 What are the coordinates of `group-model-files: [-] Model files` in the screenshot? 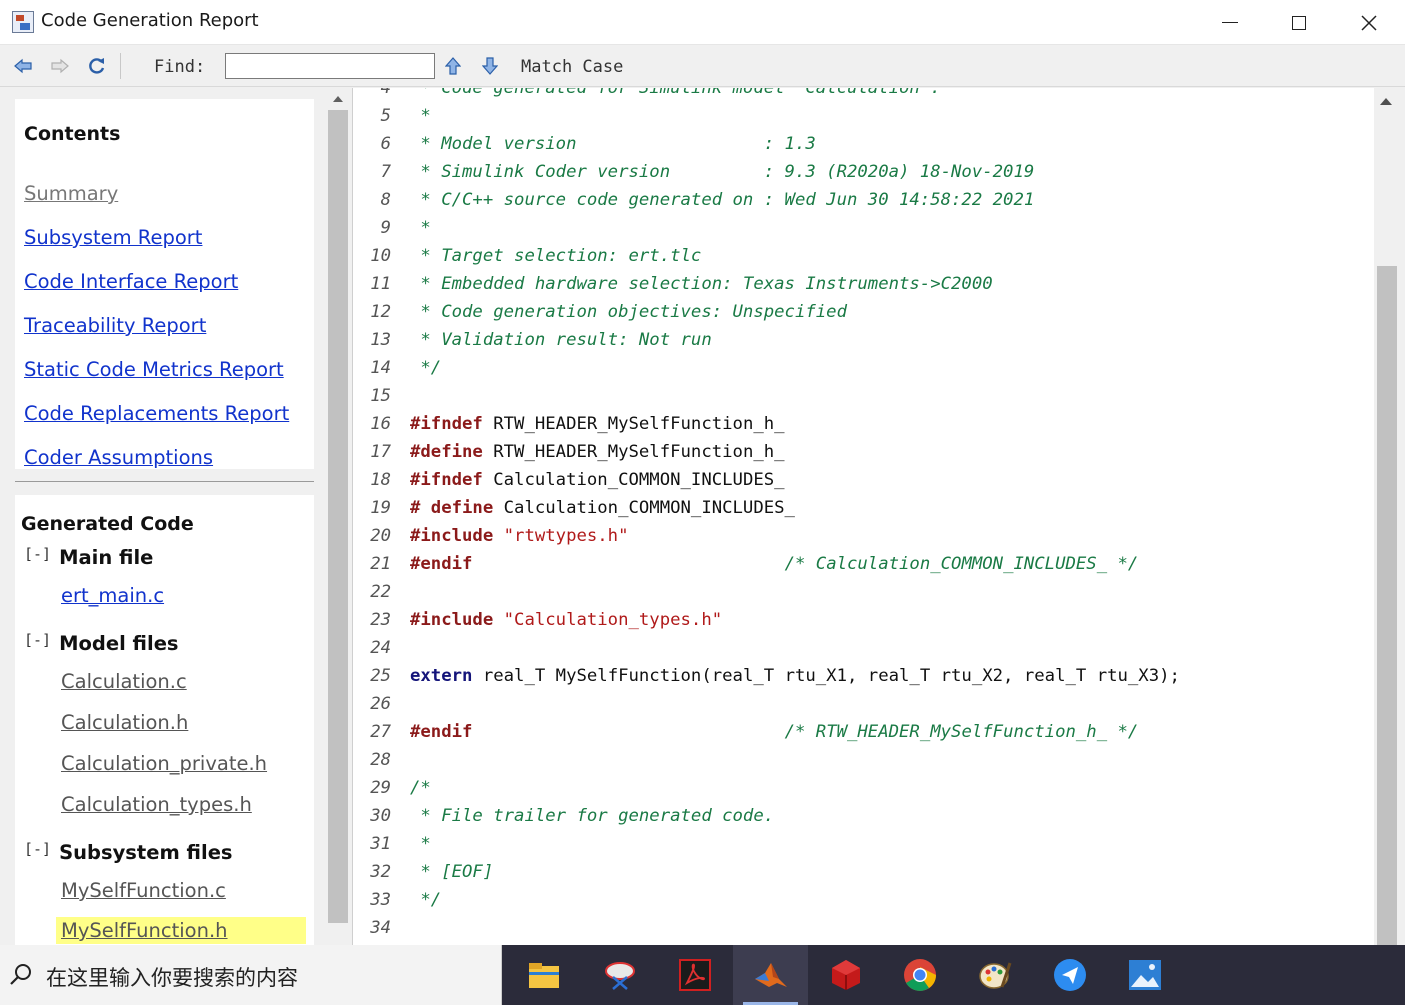 It's located at (101, 643).